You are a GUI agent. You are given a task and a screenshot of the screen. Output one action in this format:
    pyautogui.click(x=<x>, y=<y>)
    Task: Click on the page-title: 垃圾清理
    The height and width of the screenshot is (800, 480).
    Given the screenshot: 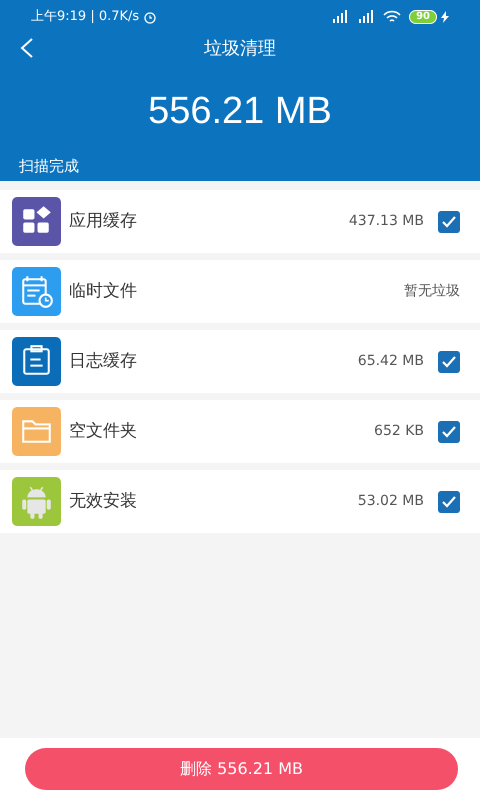 What is the action you would take?
    pyautogui.click(x=240, y=48)
    